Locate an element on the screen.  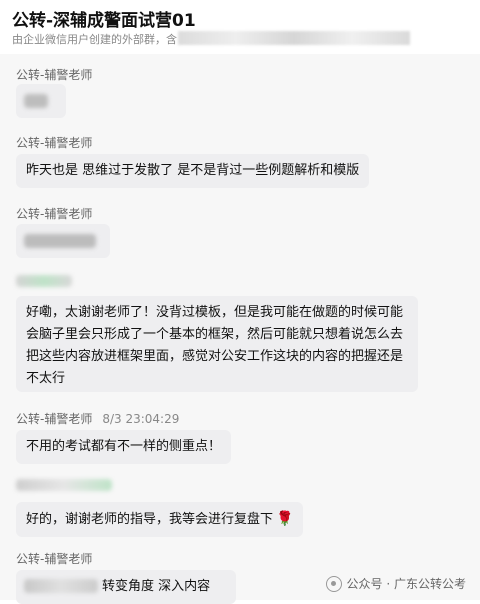
rose-icon: 🌹 is located at coordinates (285, 519).